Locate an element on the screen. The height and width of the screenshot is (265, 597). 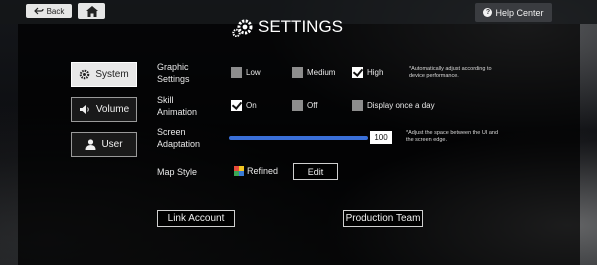
sidebar-item-user: User is located at coordinates (104, 144).